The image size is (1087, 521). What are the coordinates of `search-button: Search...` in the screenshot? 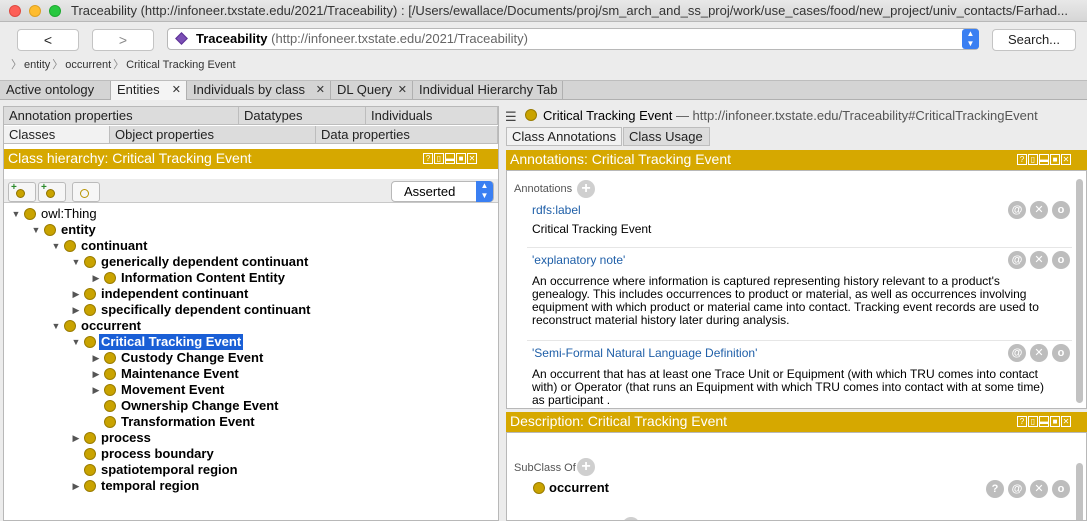 It's located at (1034, 40).